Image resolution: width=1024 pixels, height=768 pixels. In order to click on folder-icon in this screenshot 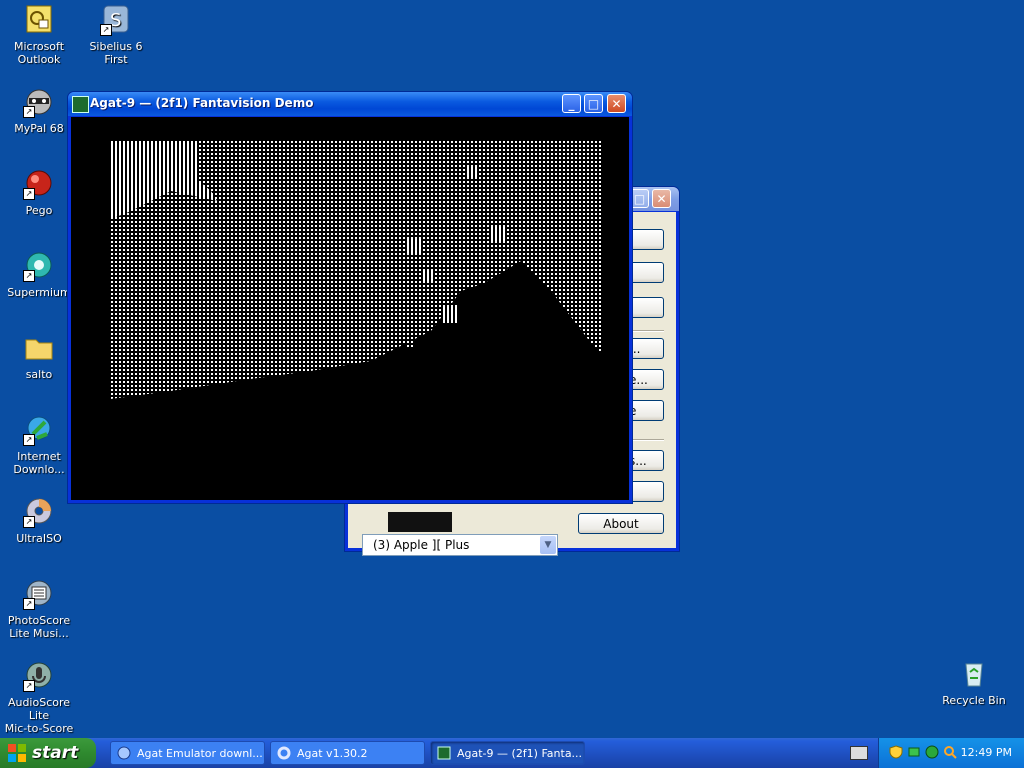, I will do `click(39, 348)`.